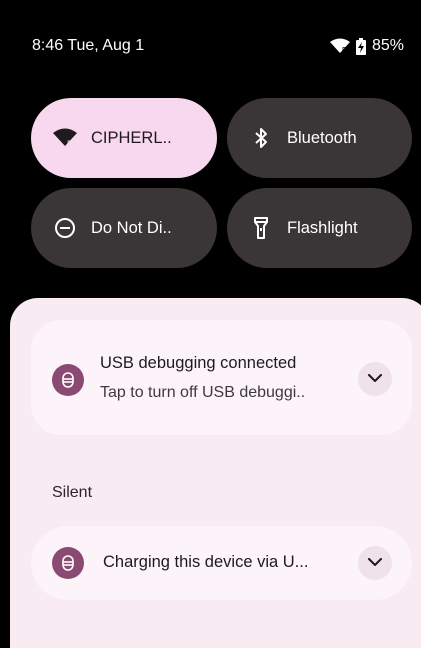 This screenshot has height=648, width=421. What do you see at coordinates (131, 137) in the screenshot?
I see `tile-internet-label: CIPHERL..` at bounding box center [131, 137].